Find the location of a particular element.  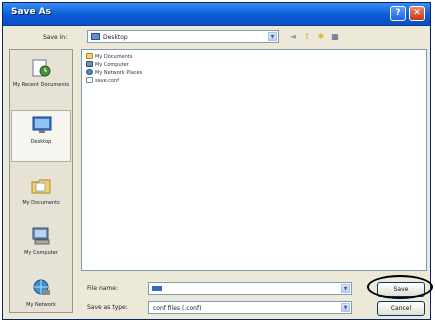

save-in-value: Desktop is located at coordinates (115, 37).